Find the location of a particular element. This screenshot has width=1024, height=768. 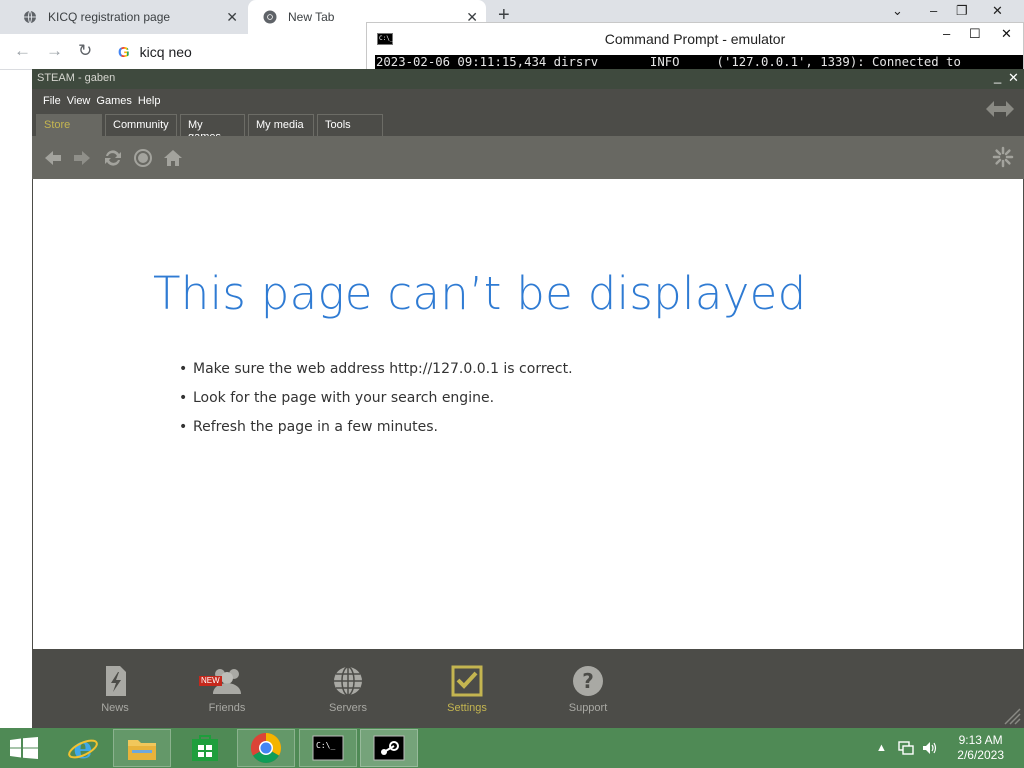

svg-text: C:\_ is located at coordinates (325, 745).